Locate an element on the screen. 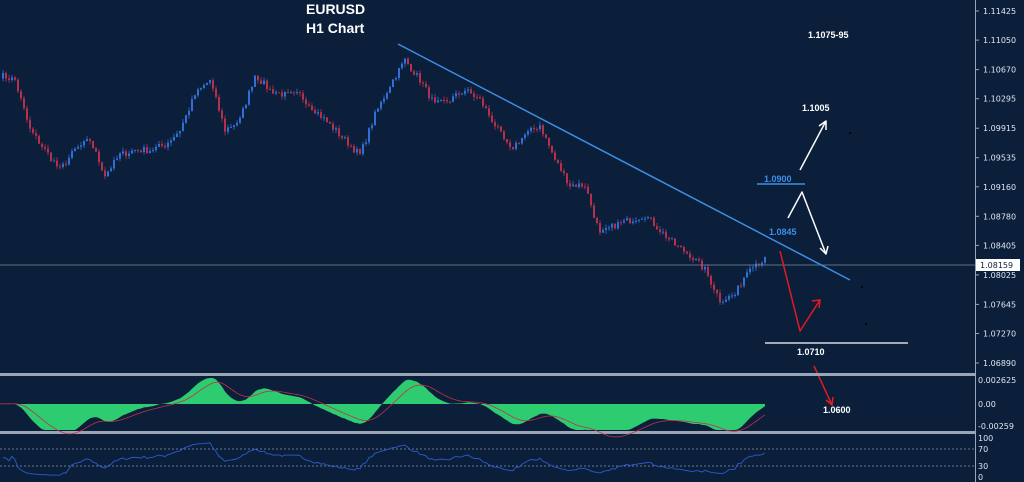 The height and width of the screenshot is (482, 1024). retest-arrow-icon is located at coordinates (807, 223).